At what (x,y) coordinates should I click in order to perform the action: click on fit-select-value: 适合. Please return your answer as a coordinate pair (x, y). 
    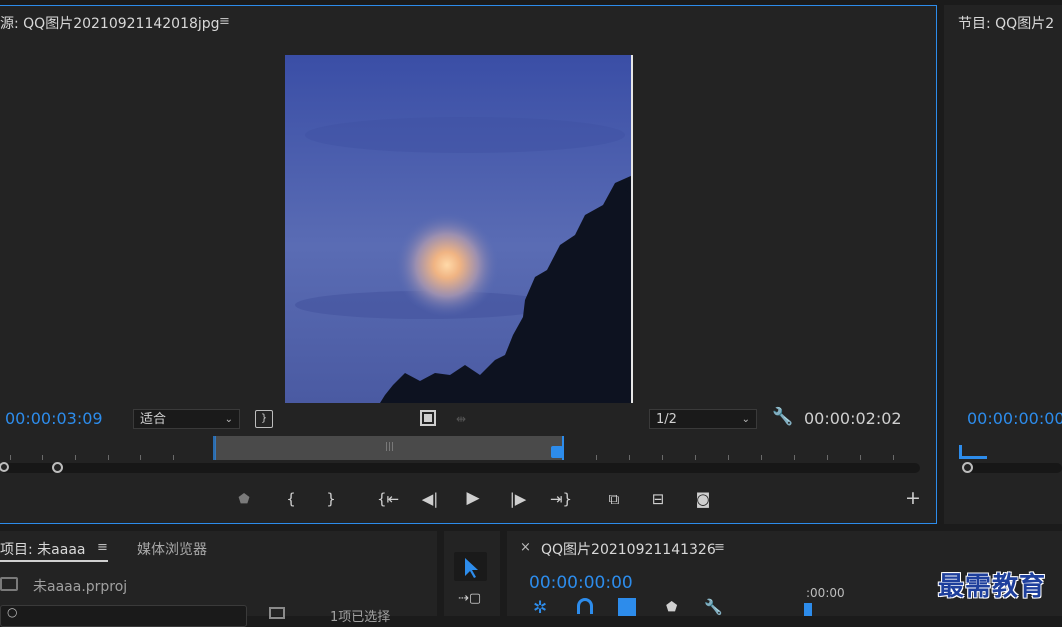
    Looking at the image, I should click on (153, 419).